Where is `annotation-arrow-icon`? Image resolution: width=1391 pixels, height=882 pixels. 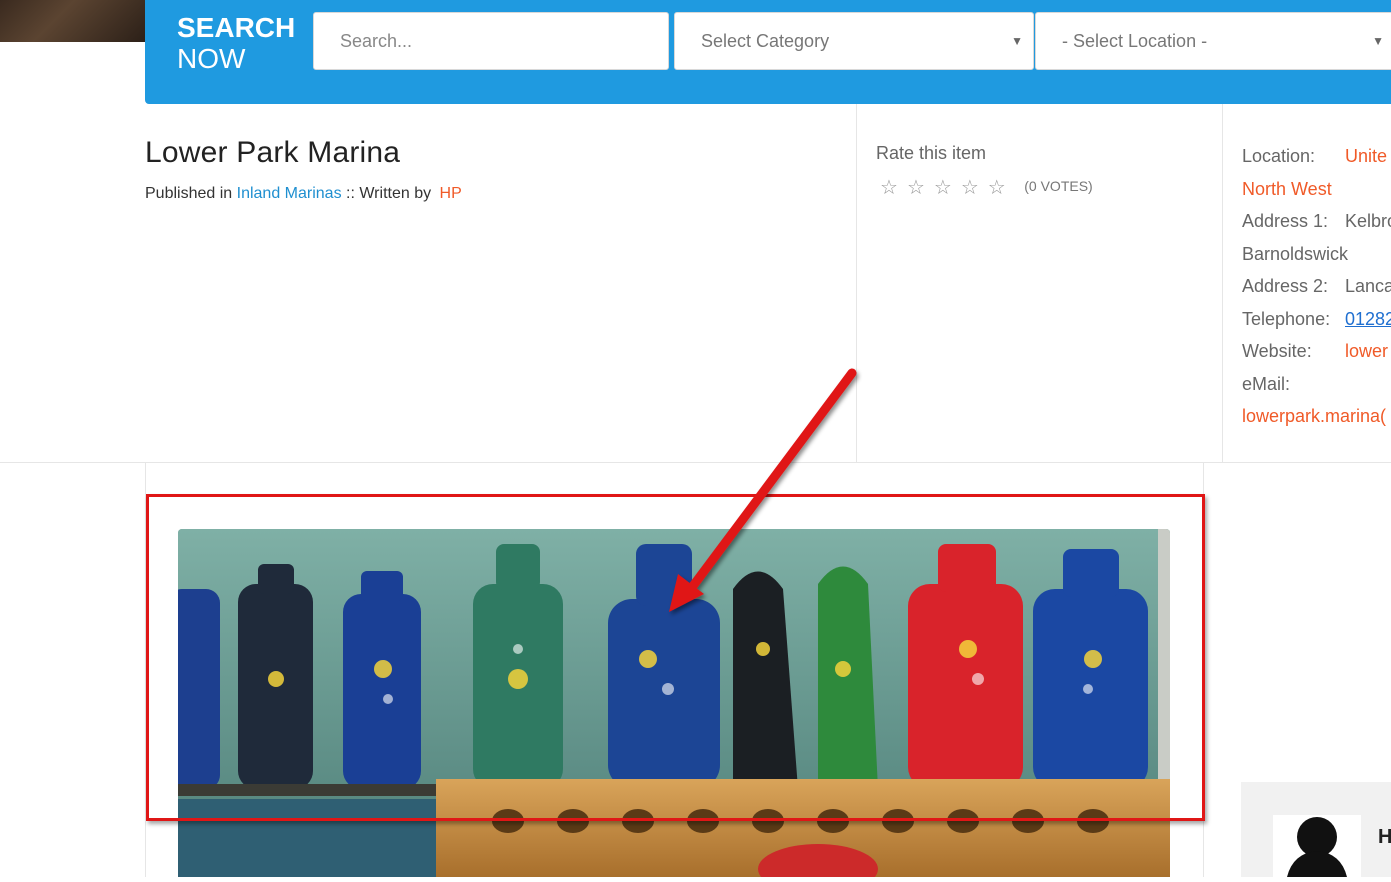
annotation-arrow-icon is located at coordinates (763, 490).